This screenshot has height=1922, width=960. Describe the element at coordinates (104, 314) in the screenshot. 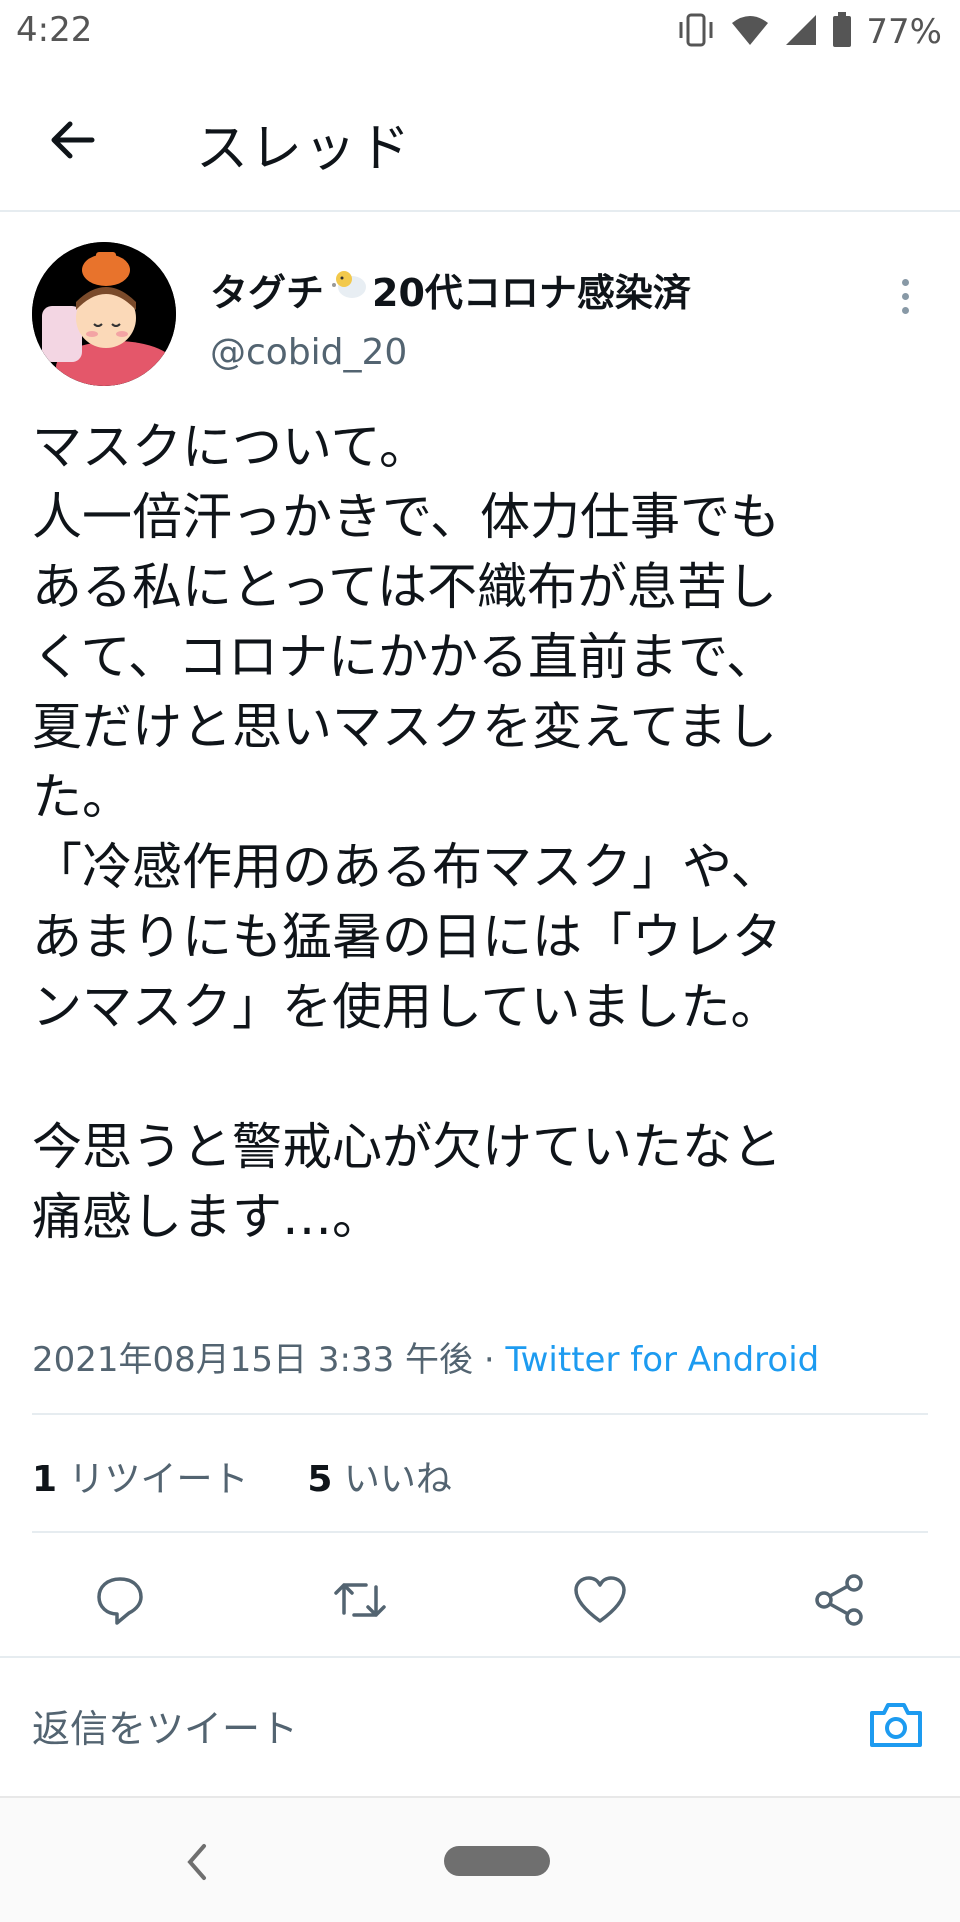

I see `avatar` at that location.